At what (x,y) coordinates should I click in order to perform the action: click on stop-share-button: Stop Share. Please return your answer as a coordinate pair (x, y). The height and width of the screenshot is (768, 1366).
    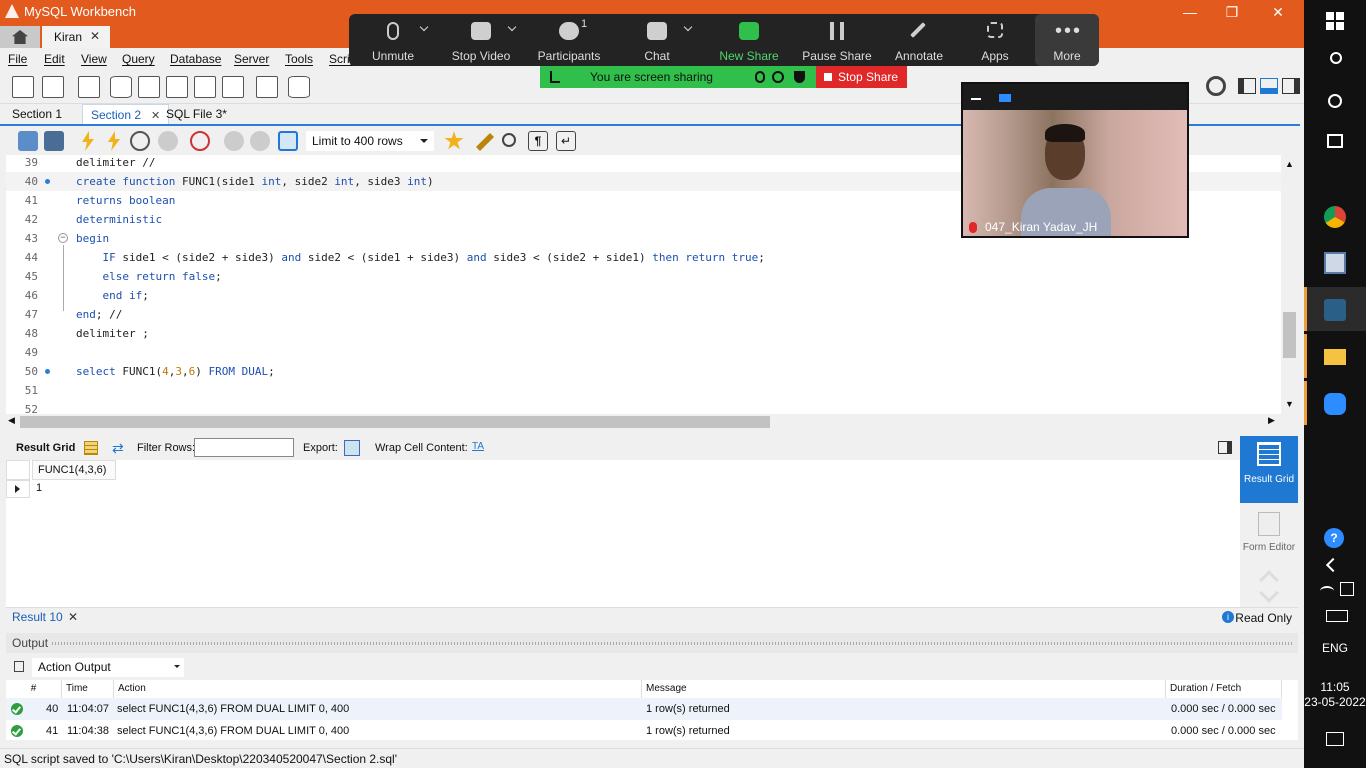
    Looking at the image, I should click on (861, 77).